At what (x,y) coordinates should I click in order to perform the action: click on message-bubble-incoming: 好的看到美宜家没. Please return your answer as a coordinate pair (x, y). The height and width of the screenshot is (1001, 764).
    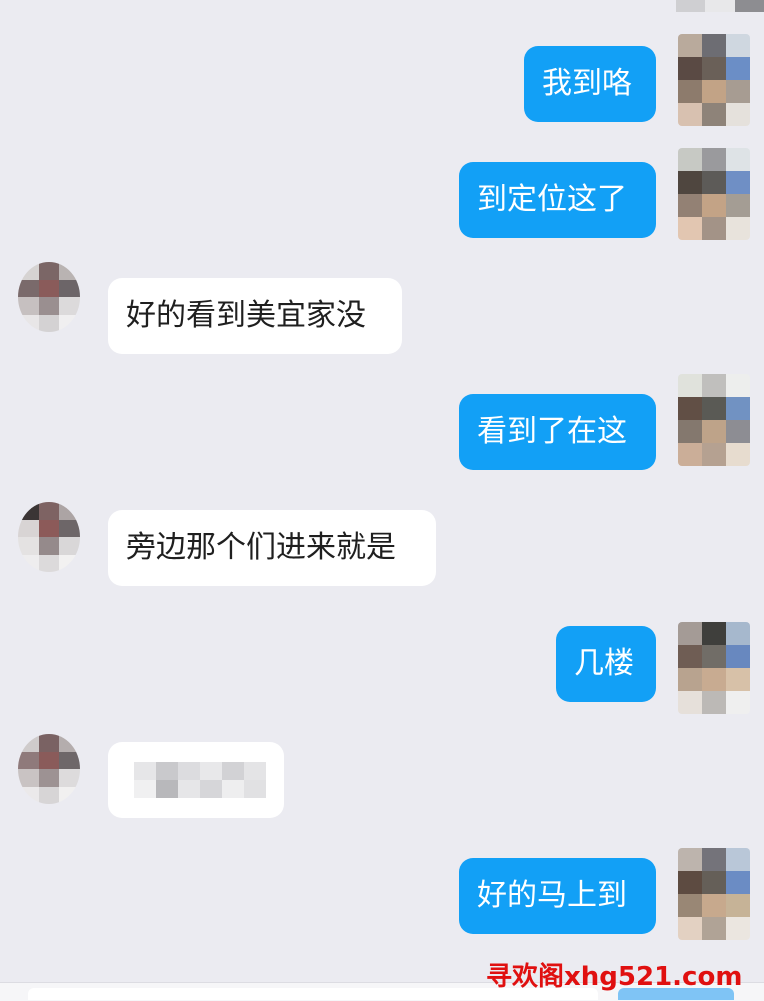
    Looking at the image, I should click on (255, 316).